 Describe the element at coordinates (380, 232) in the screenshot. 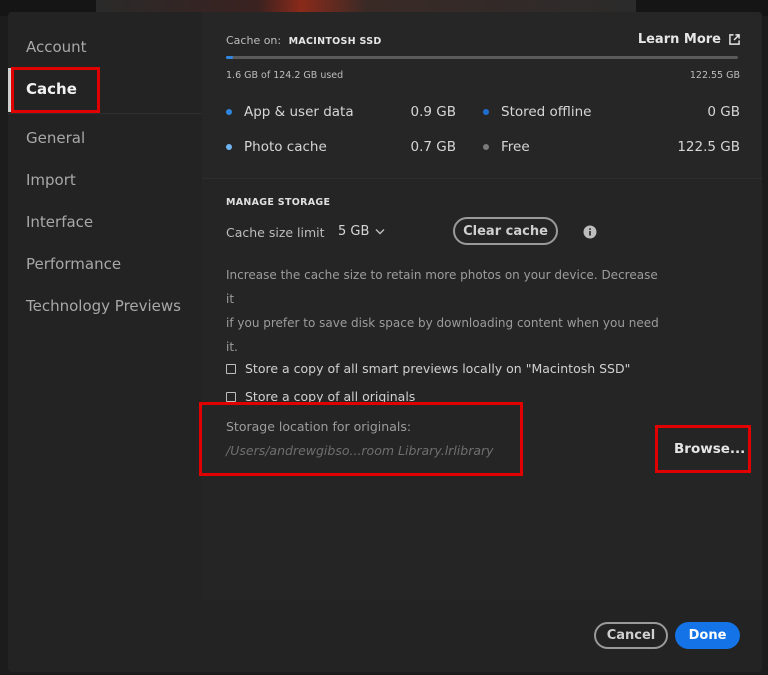

I see `chevron-down-icon` at that location.